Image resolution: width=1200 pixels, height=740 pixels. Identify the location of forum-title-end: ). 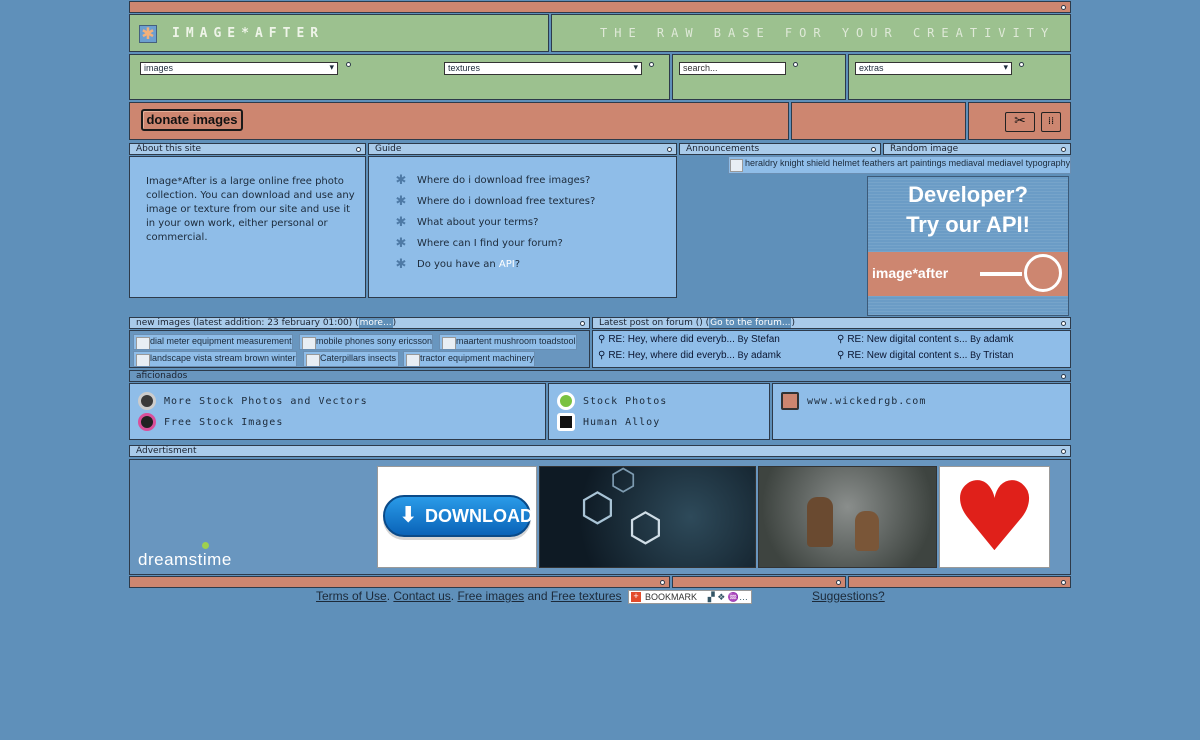
(793, 323).